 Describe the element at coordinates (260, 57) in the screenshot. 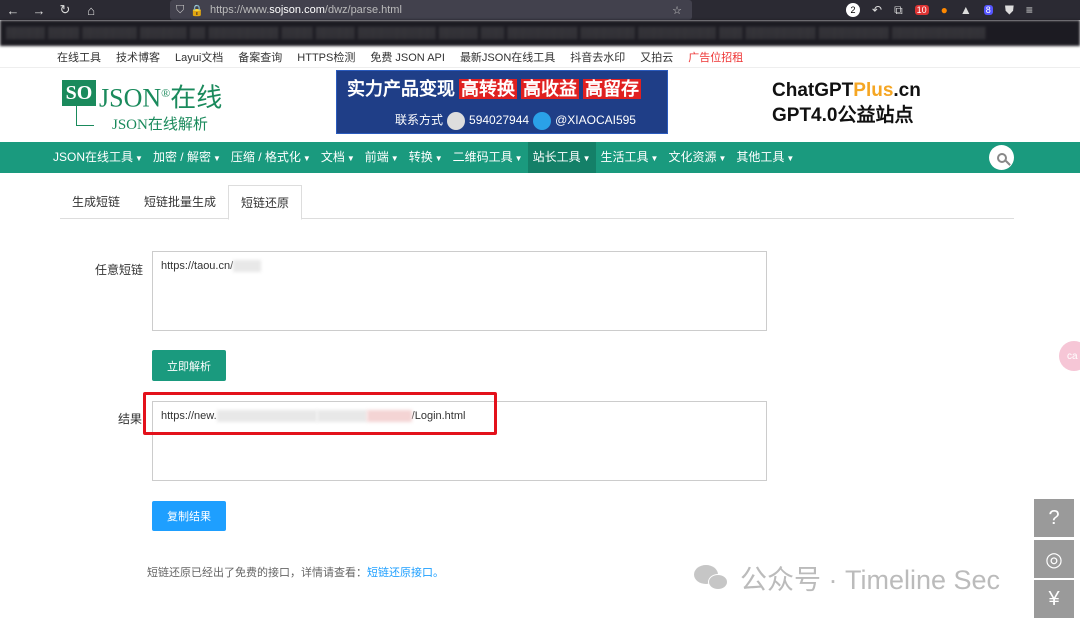

I see `top-link-icp: 备案查询` at that location.